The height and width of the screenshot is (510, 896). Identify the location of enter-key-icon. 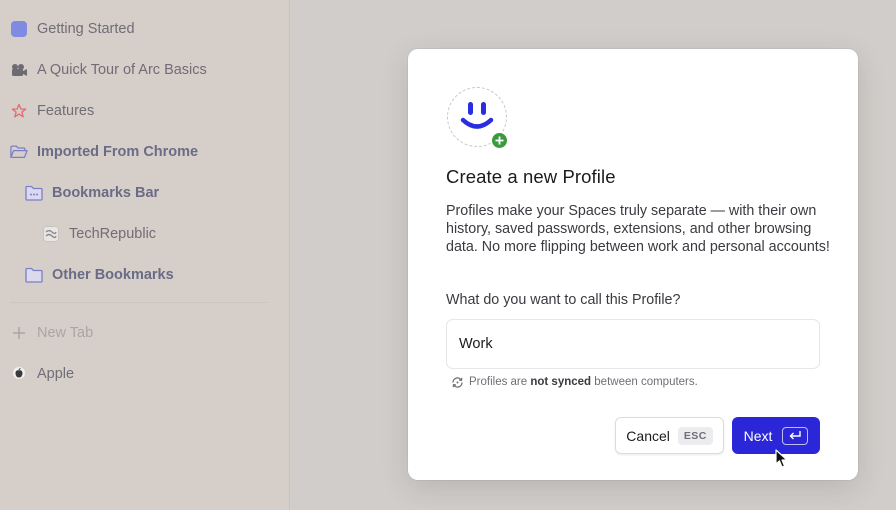
(795, 435).